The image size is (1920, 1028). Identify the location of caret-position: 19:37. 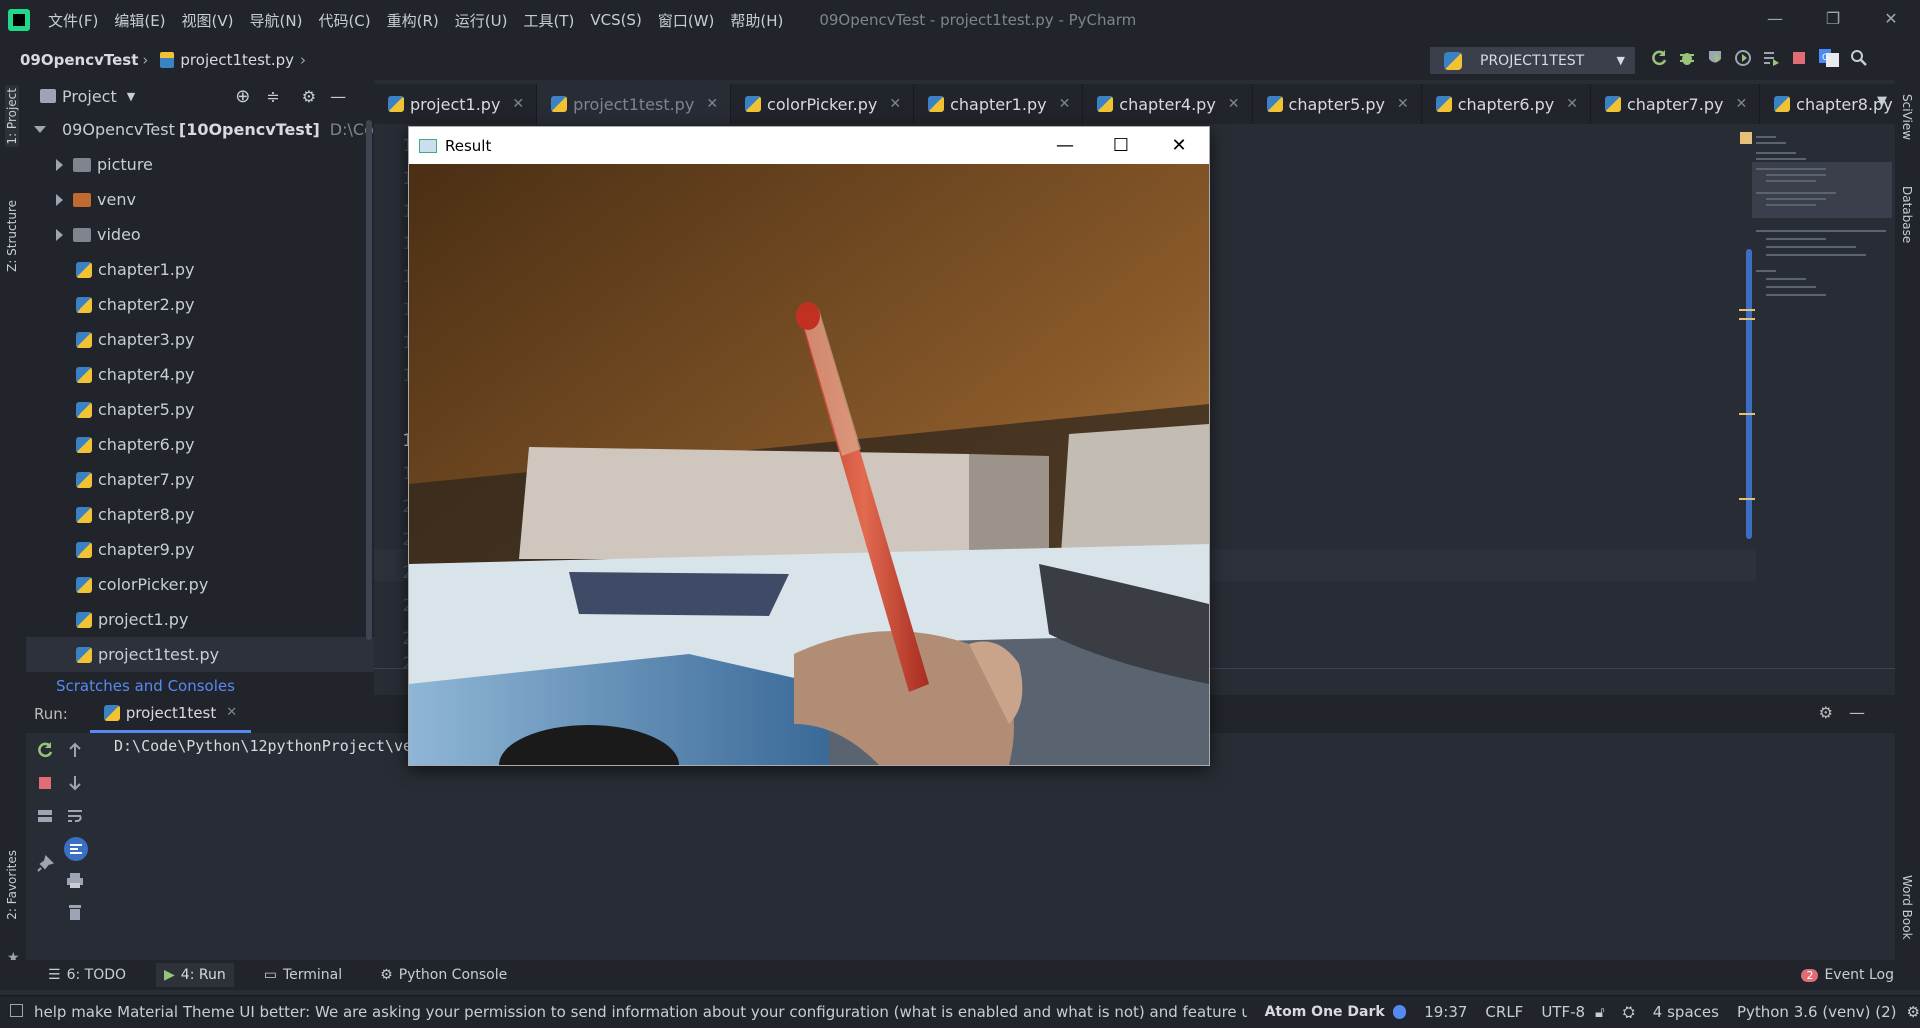
(1445, 1012).